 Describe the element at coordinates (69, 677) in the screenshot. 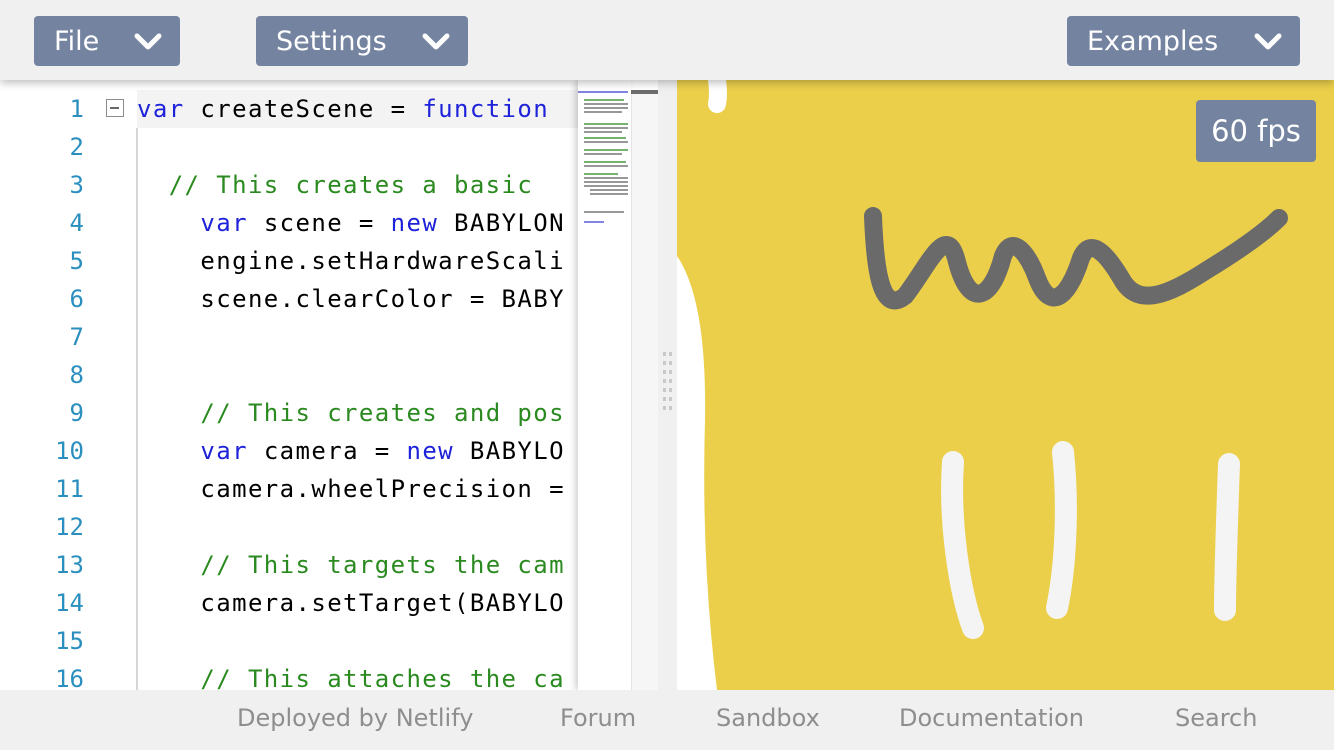

I see `line-number: 16` at that location.